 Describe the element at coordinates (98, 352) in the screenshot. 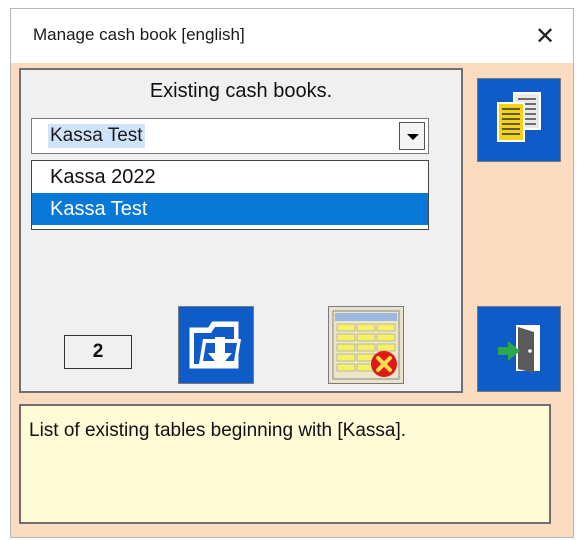

I see `cash-book-count: 2` at that location.